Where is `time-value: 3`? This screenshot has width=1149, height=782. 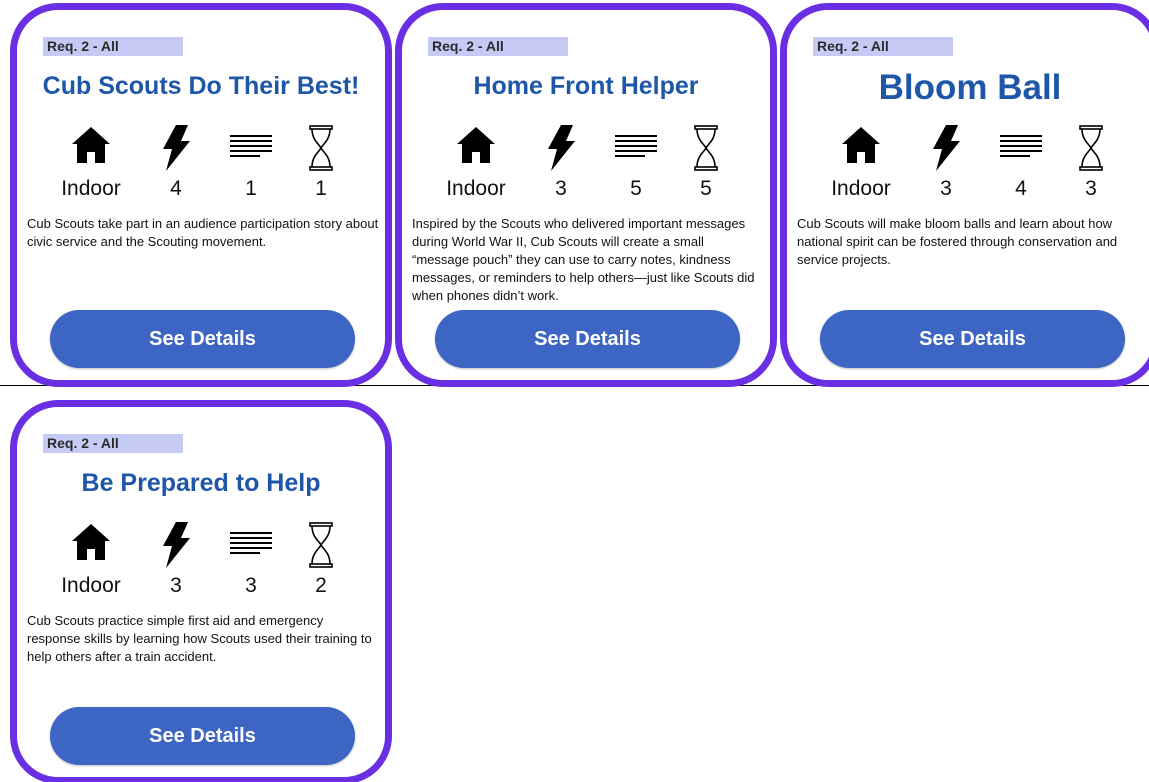
time-value: 3 is located at coordinates (1091, 188).